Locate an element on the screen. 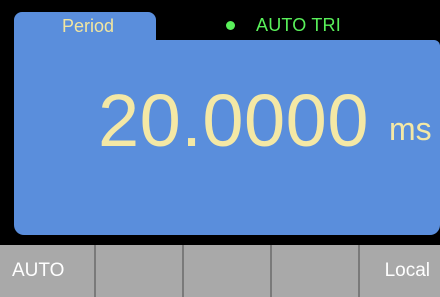 This screenshot has height=297, width=440. softkey-auto: AUTO is located at coordinates (48, 271).